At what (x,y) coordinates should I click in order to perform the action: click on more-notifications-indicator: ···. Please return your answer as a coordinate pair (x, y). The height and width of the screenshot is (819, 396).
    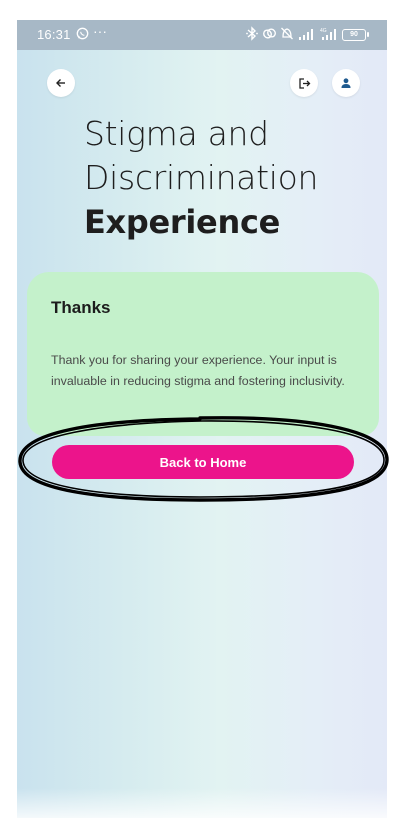
    Looking at the image, I should click on (100, 31).